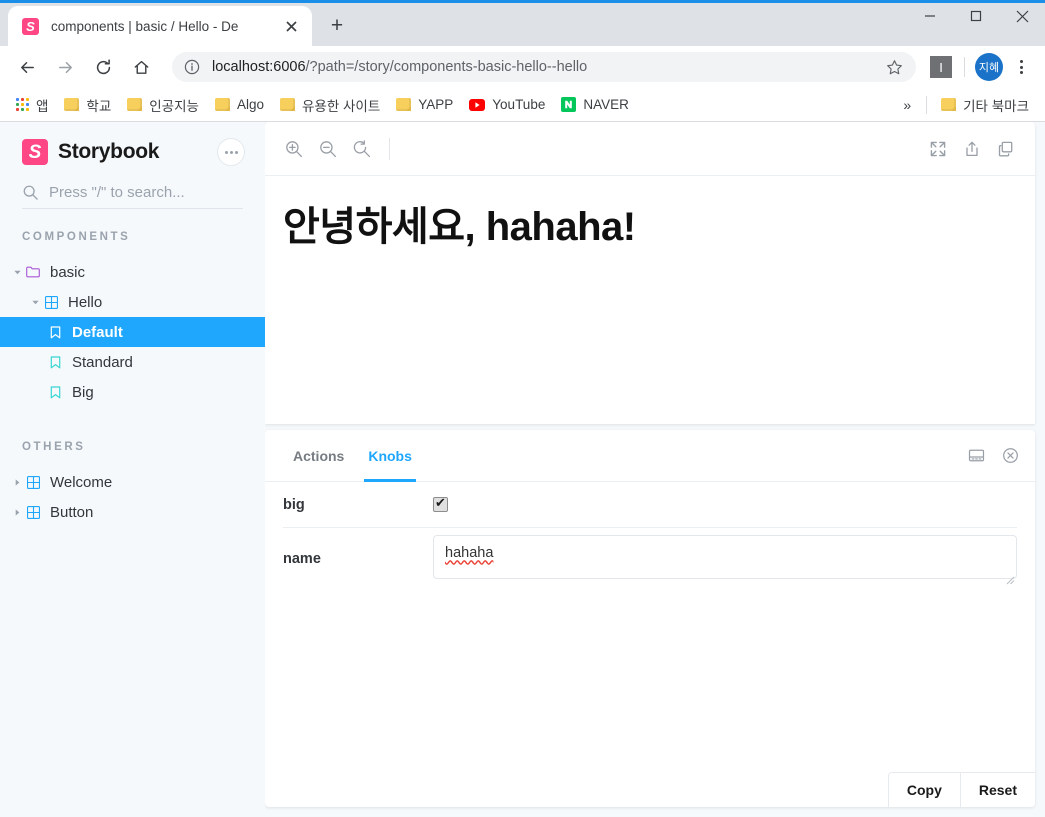  What do you see at coordinates (477, 104) in the screenshot?
I see `youtube-icon` at bounding box center [477, 104].